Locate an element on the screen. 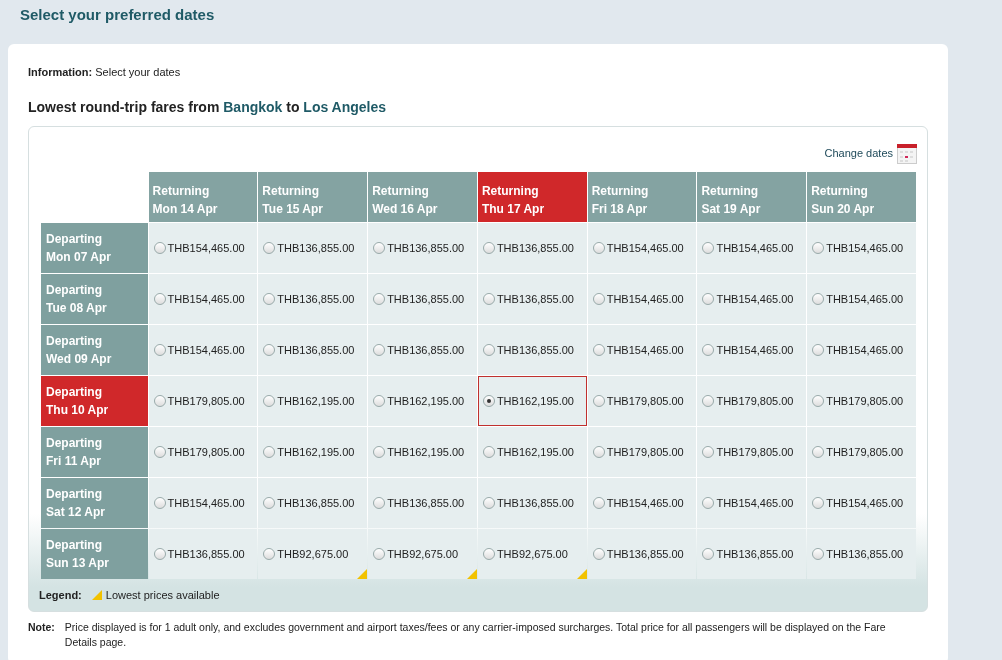 This screenshot has height=660, width=1002. note-label: Note: is located at coordinates (41, 627).